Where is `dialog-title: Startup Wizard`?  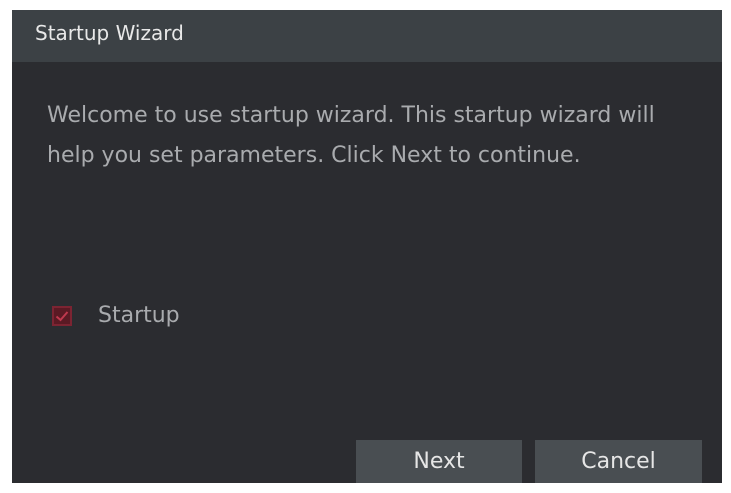
dialog-title: Startup Wizard is located at coordinates (109, 33).